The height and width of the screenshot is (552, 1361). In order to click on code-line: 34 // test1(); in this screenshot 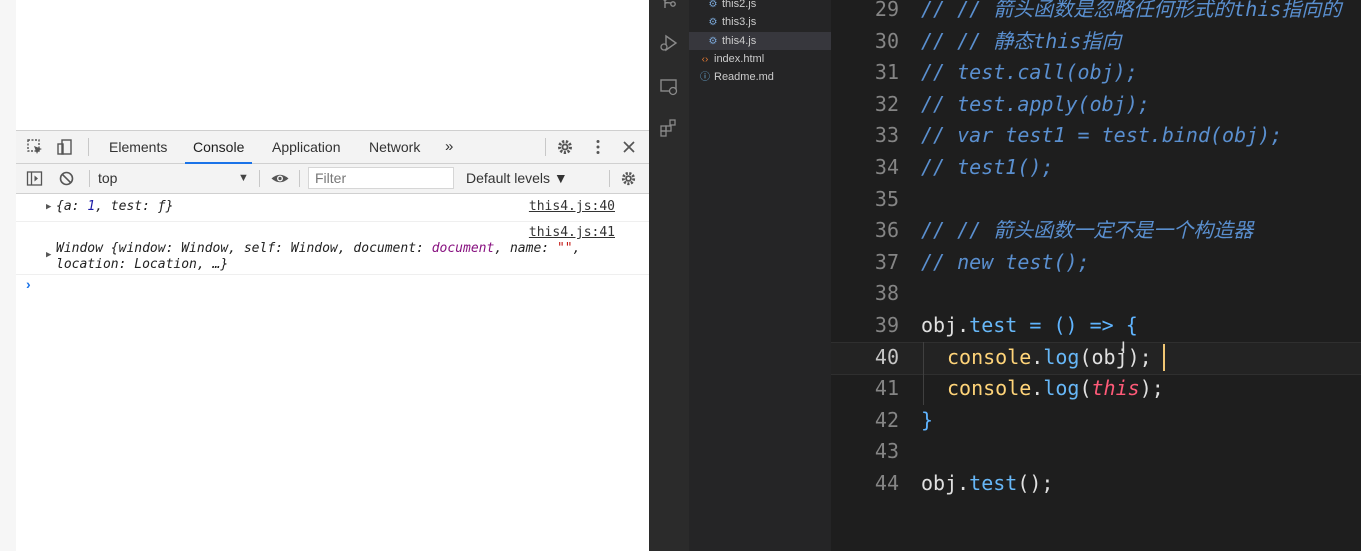, I will do `click(1096, 168)`.